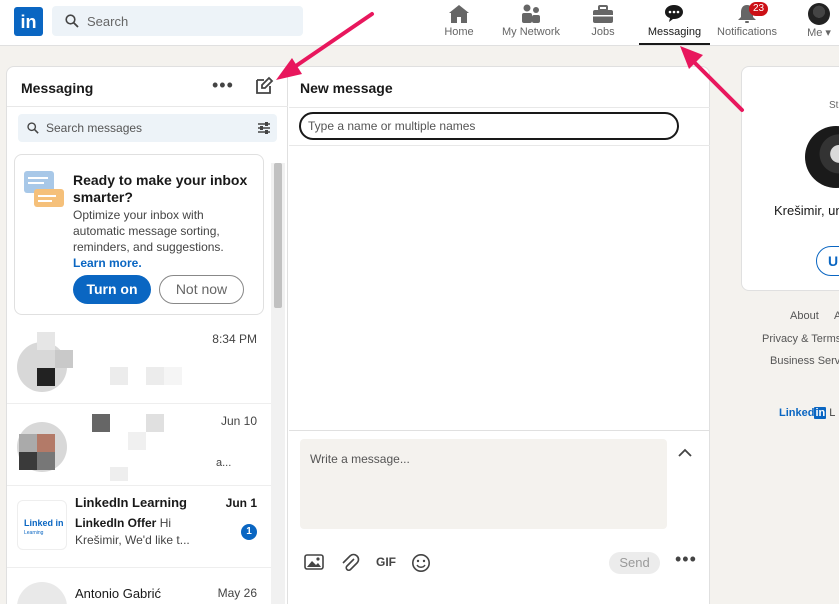 The height and width of the screenshot is (604, 839). I want to click on compose-area: Write a message... GIF Send •••, so click(499, 517).